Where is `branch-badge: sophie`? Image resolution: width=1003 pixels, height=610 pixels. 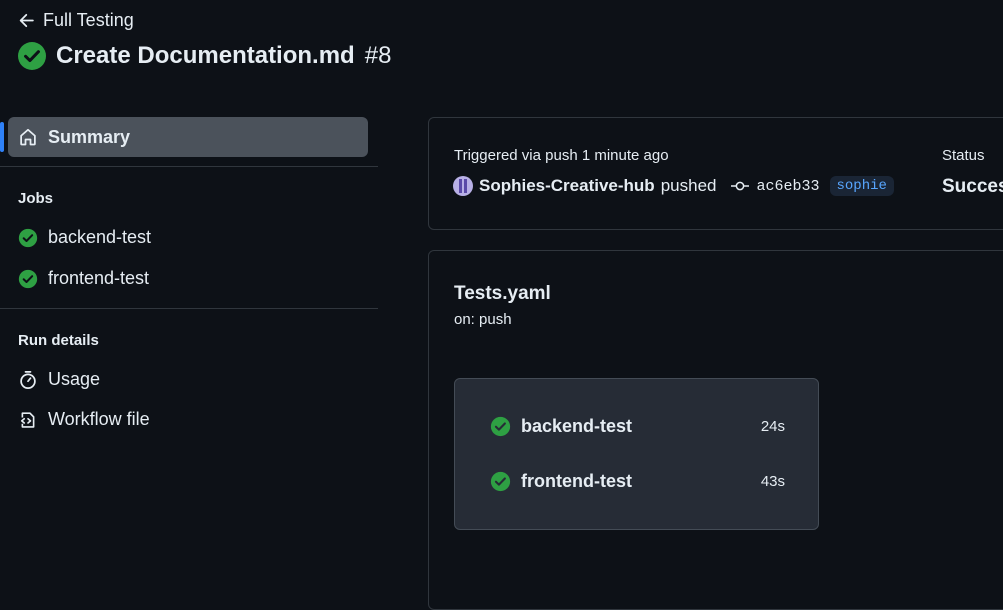
branch-badge: sophie is located at coordinates (861, 186).